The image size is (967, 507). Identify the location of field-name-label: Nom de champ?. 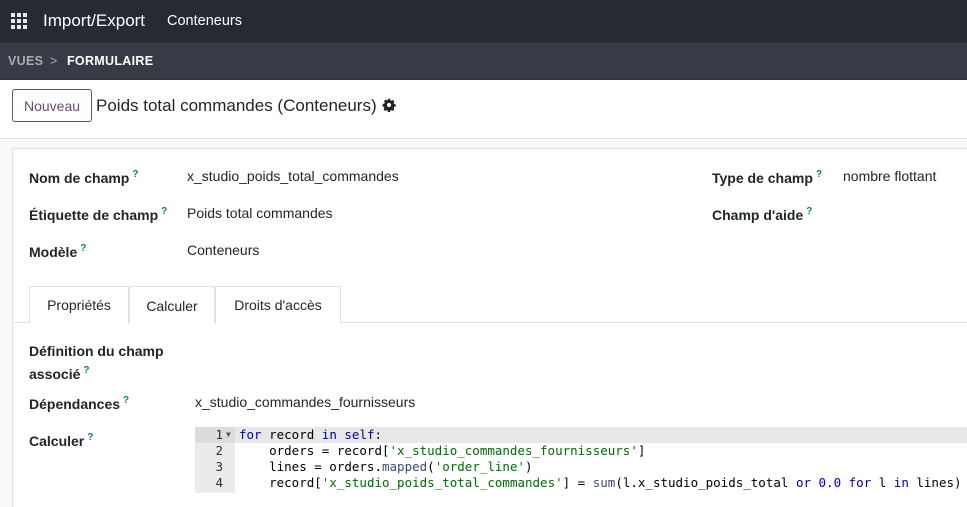
(84, 177).